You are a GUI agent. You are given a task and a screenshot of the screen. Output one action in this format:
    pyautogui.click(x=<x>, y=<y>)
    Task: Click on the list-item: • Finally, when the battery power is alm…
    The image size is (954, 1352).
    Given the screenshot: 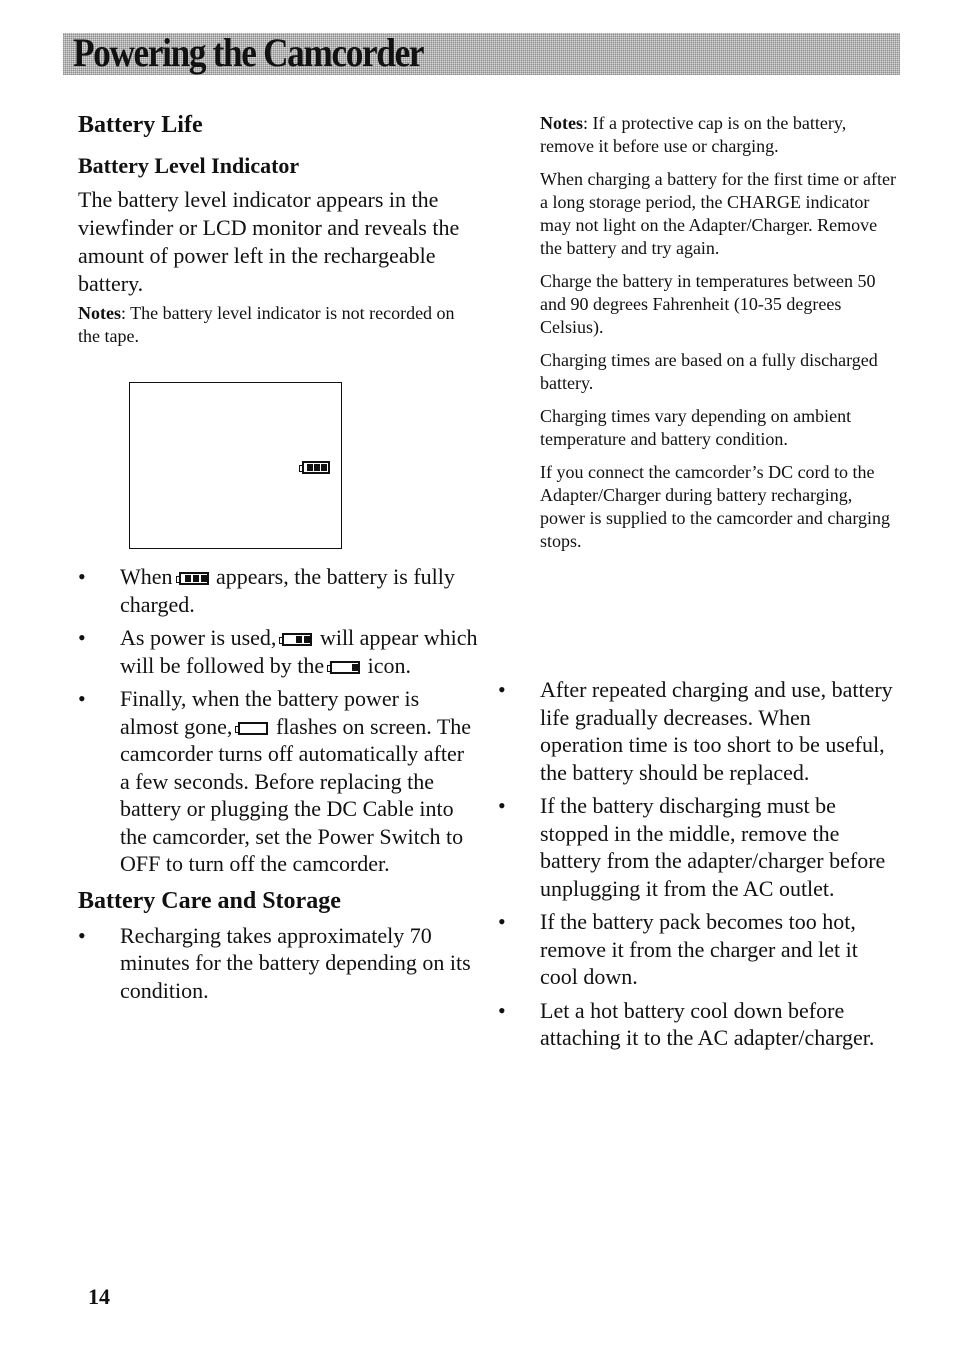 What is the action you would take?
    pyautogui.click(x=275, y=781)
    